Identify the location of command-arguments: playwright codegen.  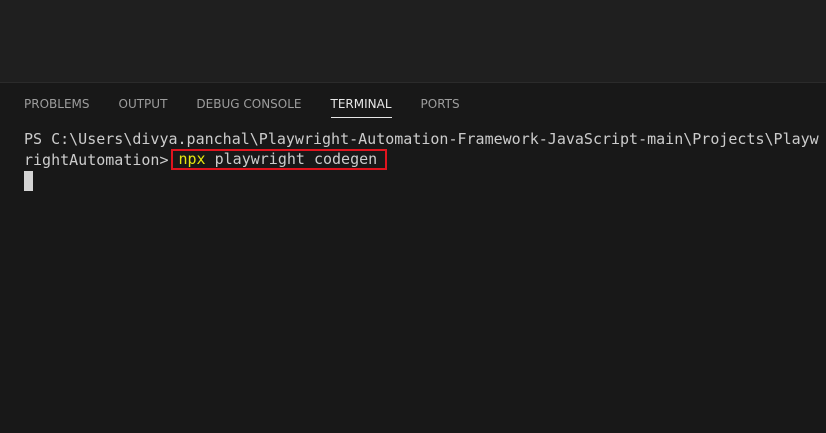
(291, 159).